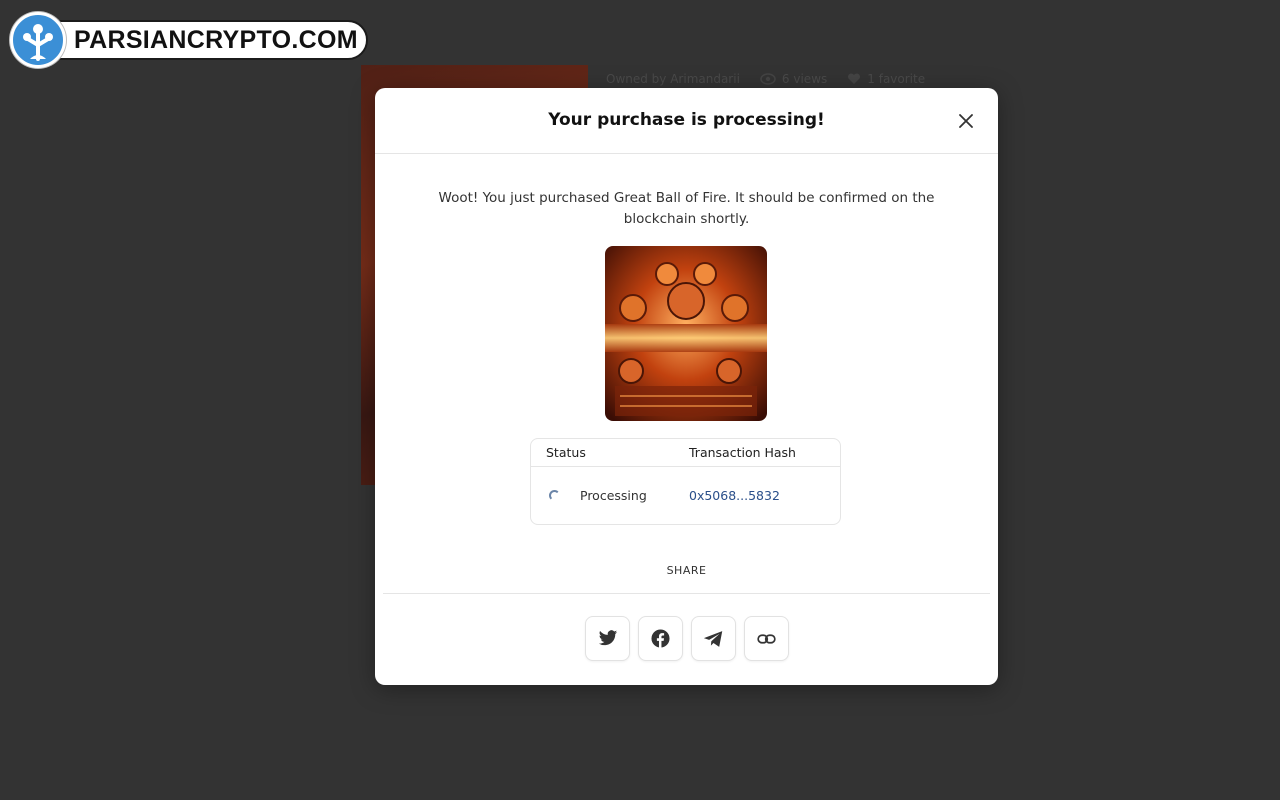  What do you see at coordinates (854, 78) in the screenshot?
I see `heart-icon` at bounding box center [854, 78].